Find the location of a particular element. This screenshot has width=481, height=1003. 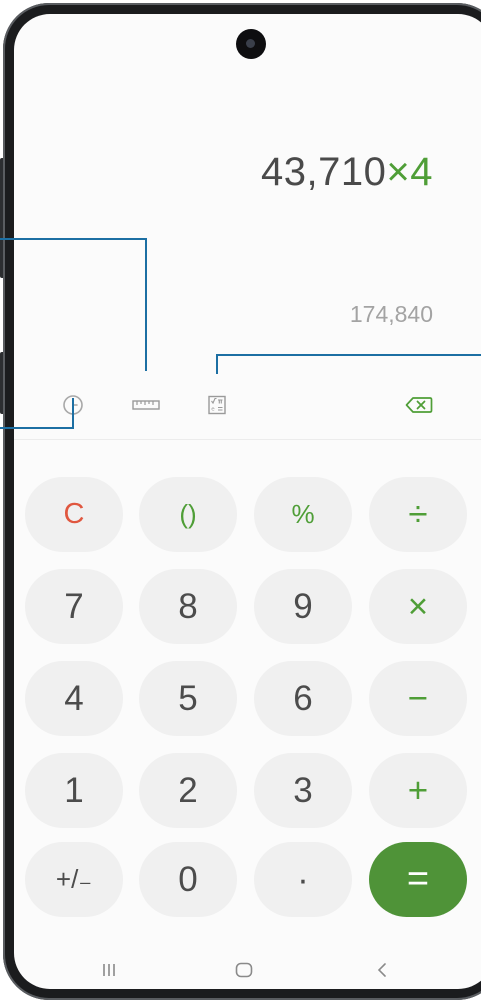

digit-2-button: 2 is located at coordinates (188, 790).